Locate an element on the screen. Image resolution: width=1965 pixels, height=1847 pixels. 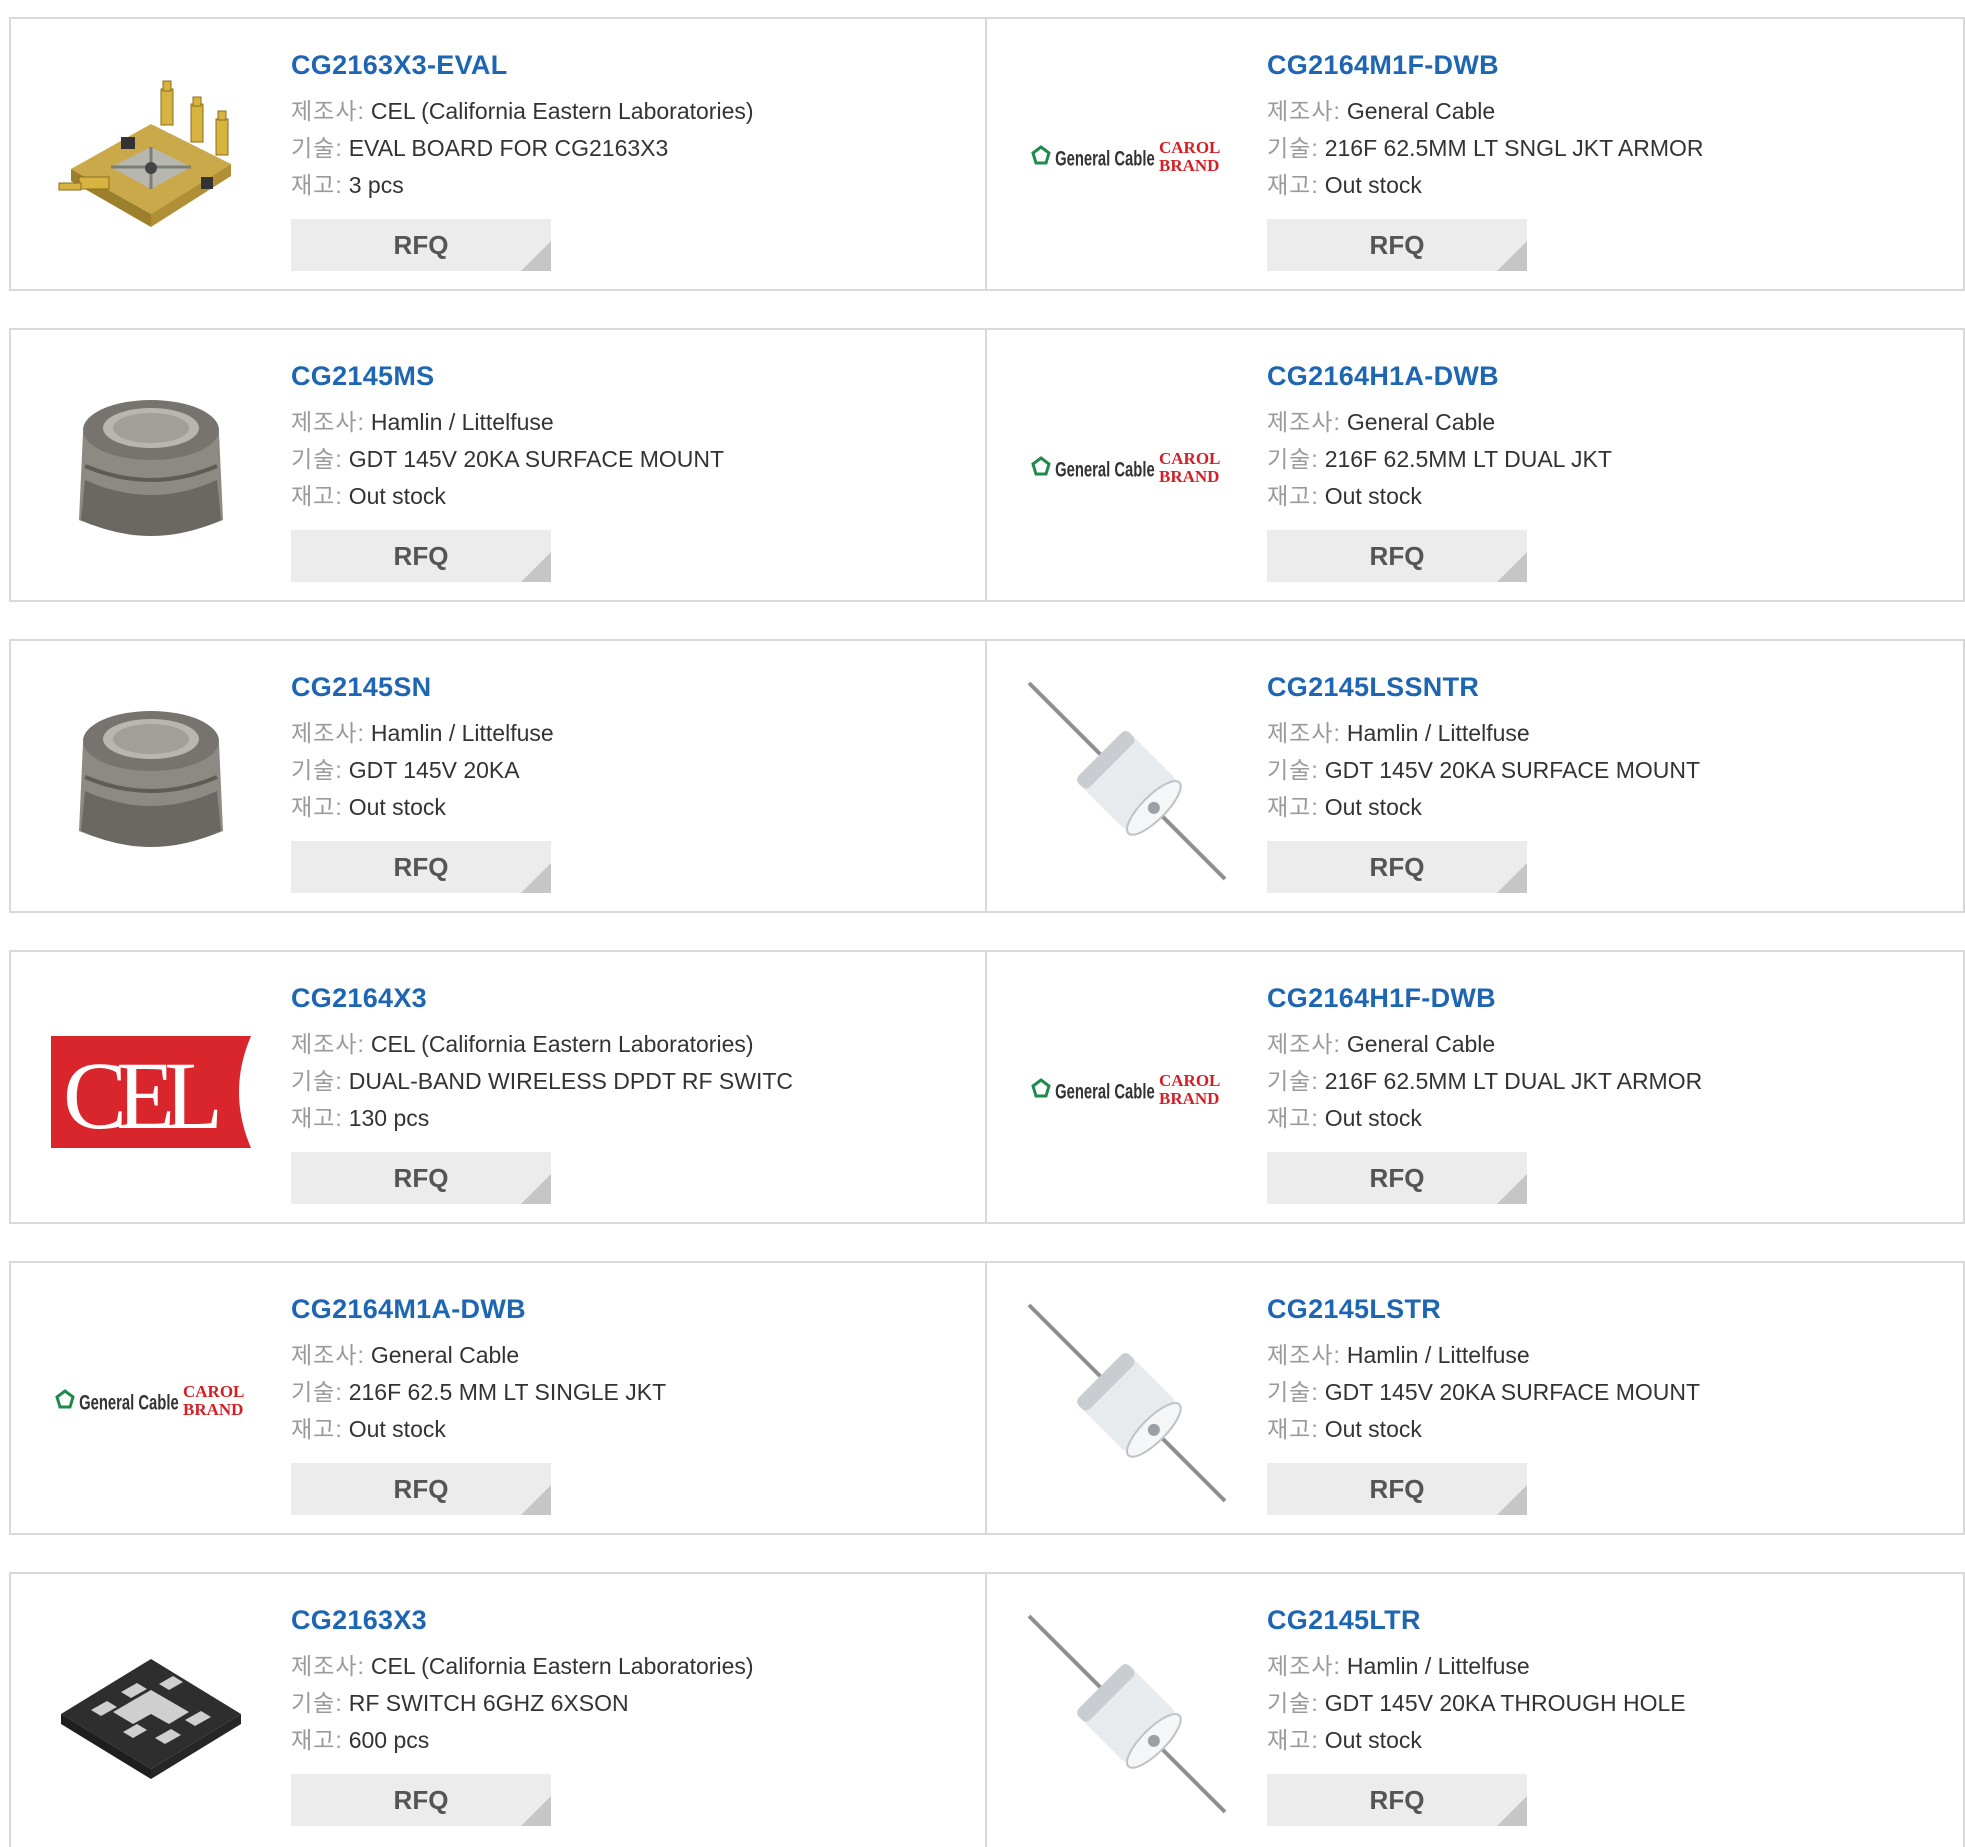
description-value: 216F 62.5MM LT DUAL JKT ARMOR is located at coordinates (1513, 1081).